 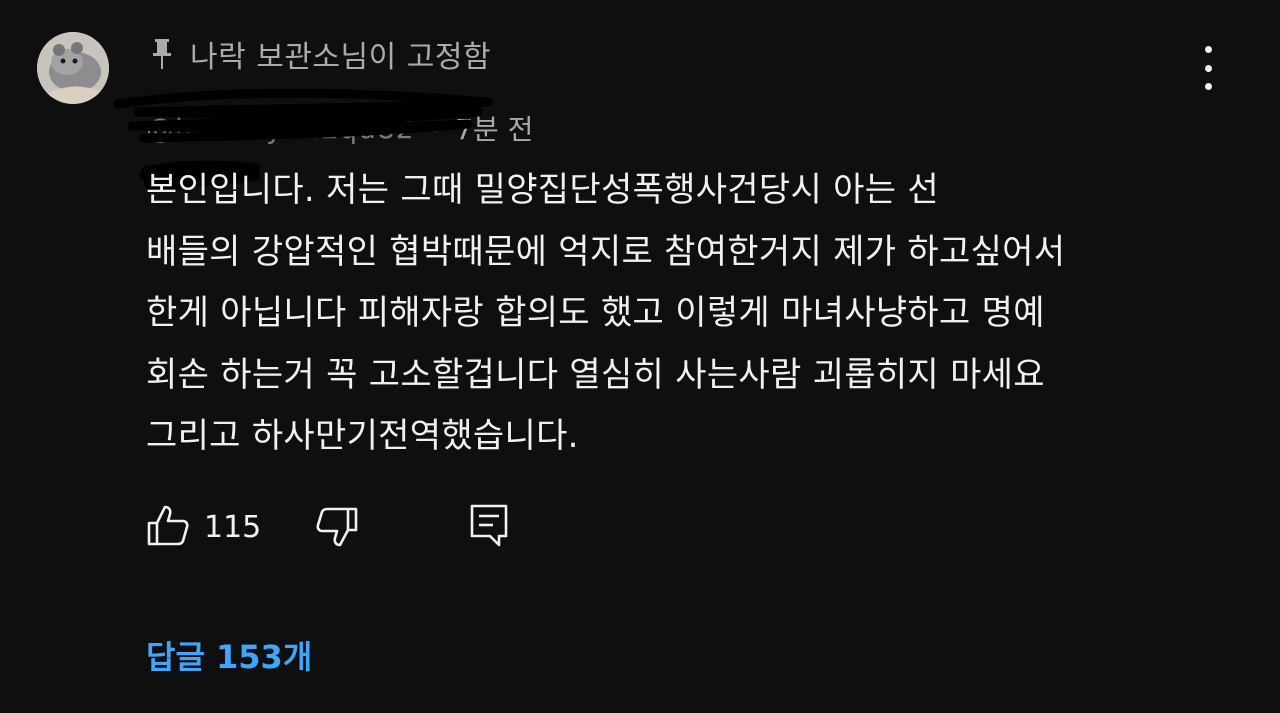 I want to click on thumbs-down-icon, so click(x=337, y=527).